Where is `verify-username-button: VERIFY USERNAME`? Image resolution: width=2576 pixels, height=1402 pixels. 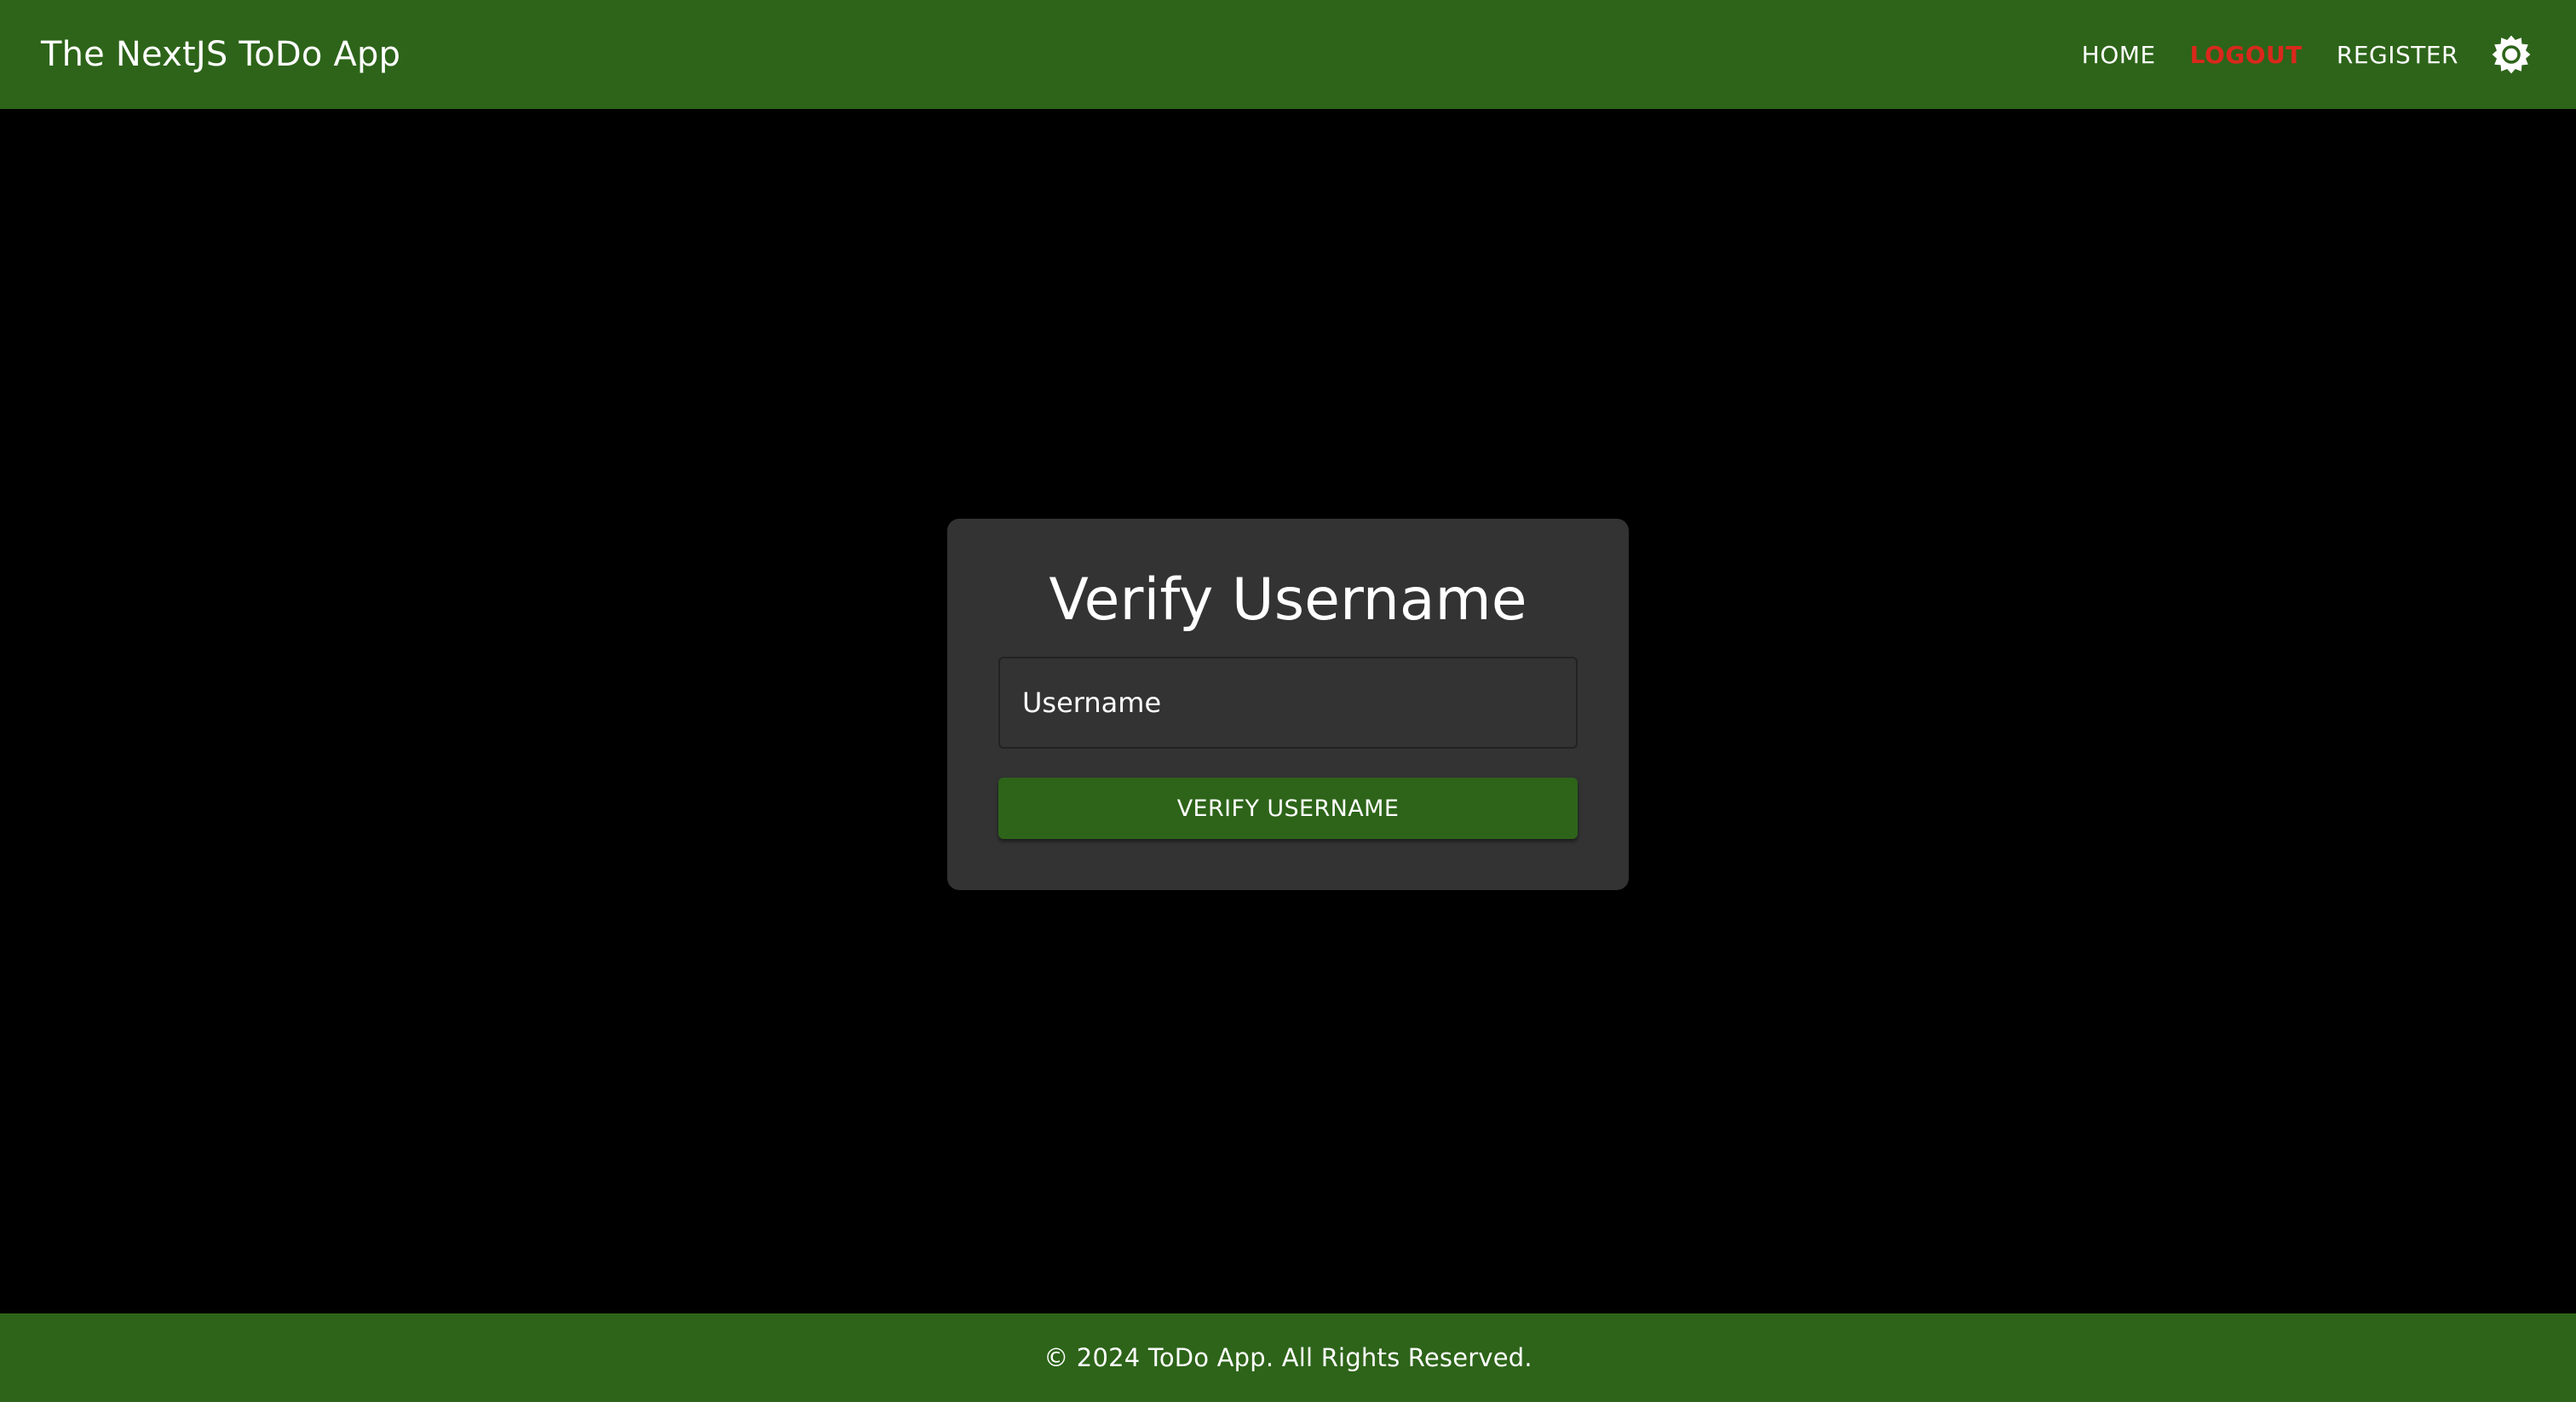
verify-username-button: VERIFY USERNAME is located at coordinates (1288, 809).